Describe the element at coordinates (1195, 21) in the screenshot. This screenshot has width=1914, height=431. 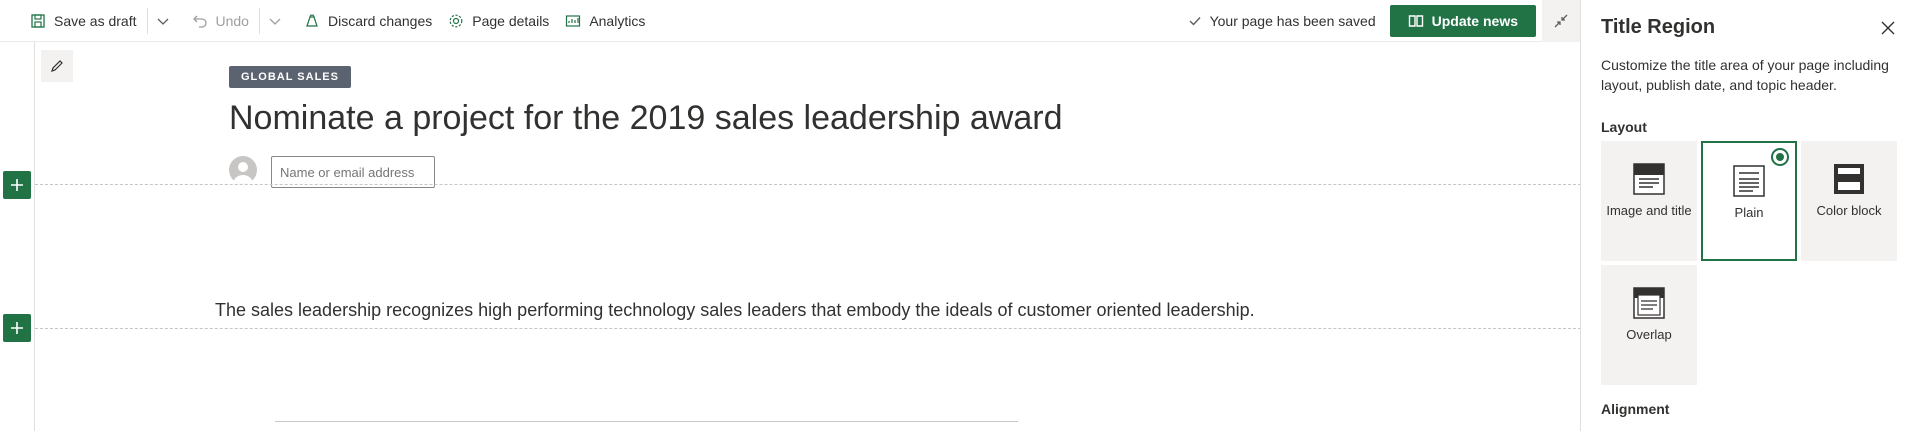
I see `checkmark-icon` at that location.